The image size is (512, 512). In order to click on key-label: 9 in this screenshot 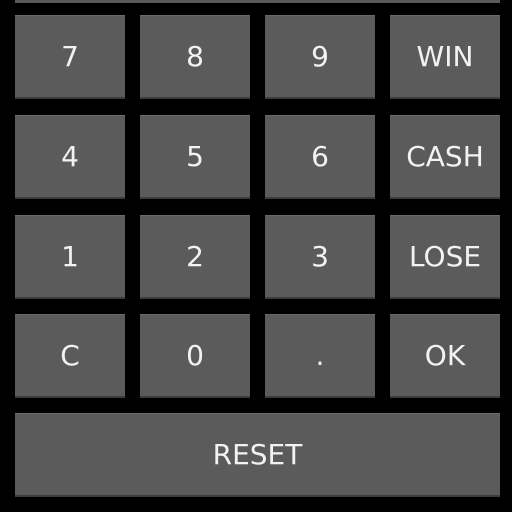, I will do `click(320, 56)`.